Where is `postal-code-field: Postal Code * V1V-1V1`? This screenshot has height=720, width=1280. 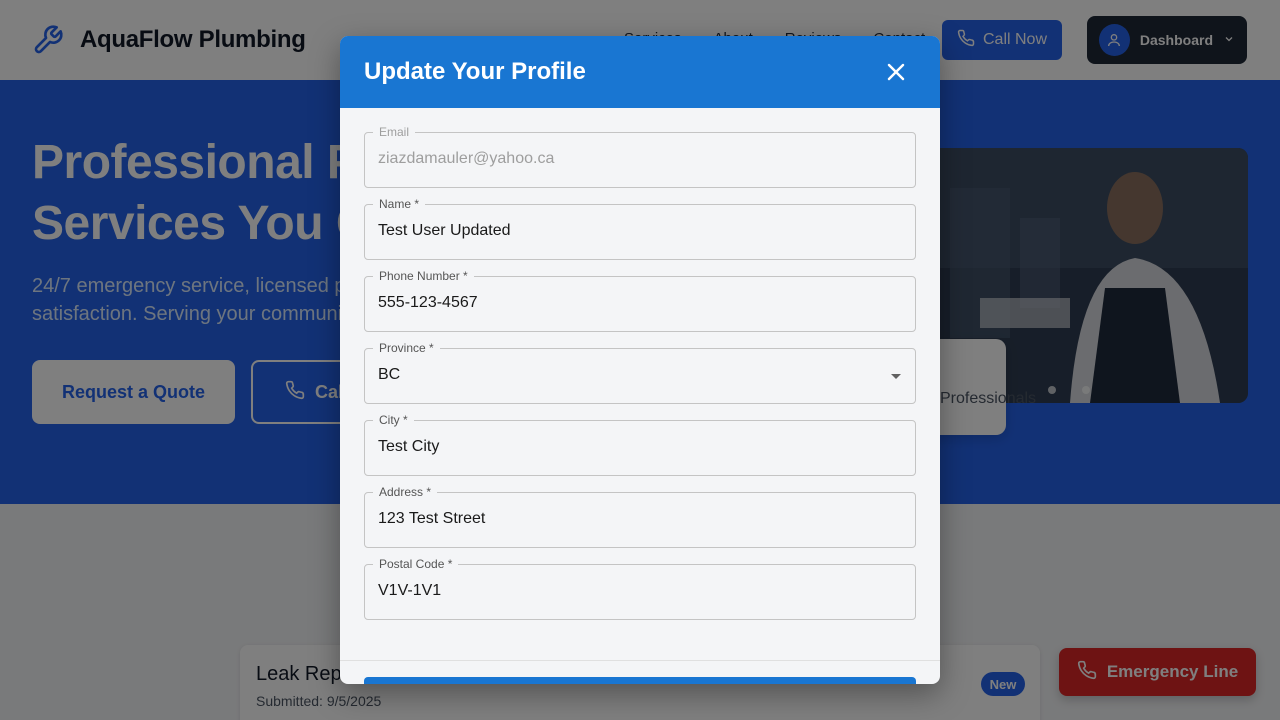
postal-code-field: Postal Code * V1V-1V1 is located at coordinates (640, 587).